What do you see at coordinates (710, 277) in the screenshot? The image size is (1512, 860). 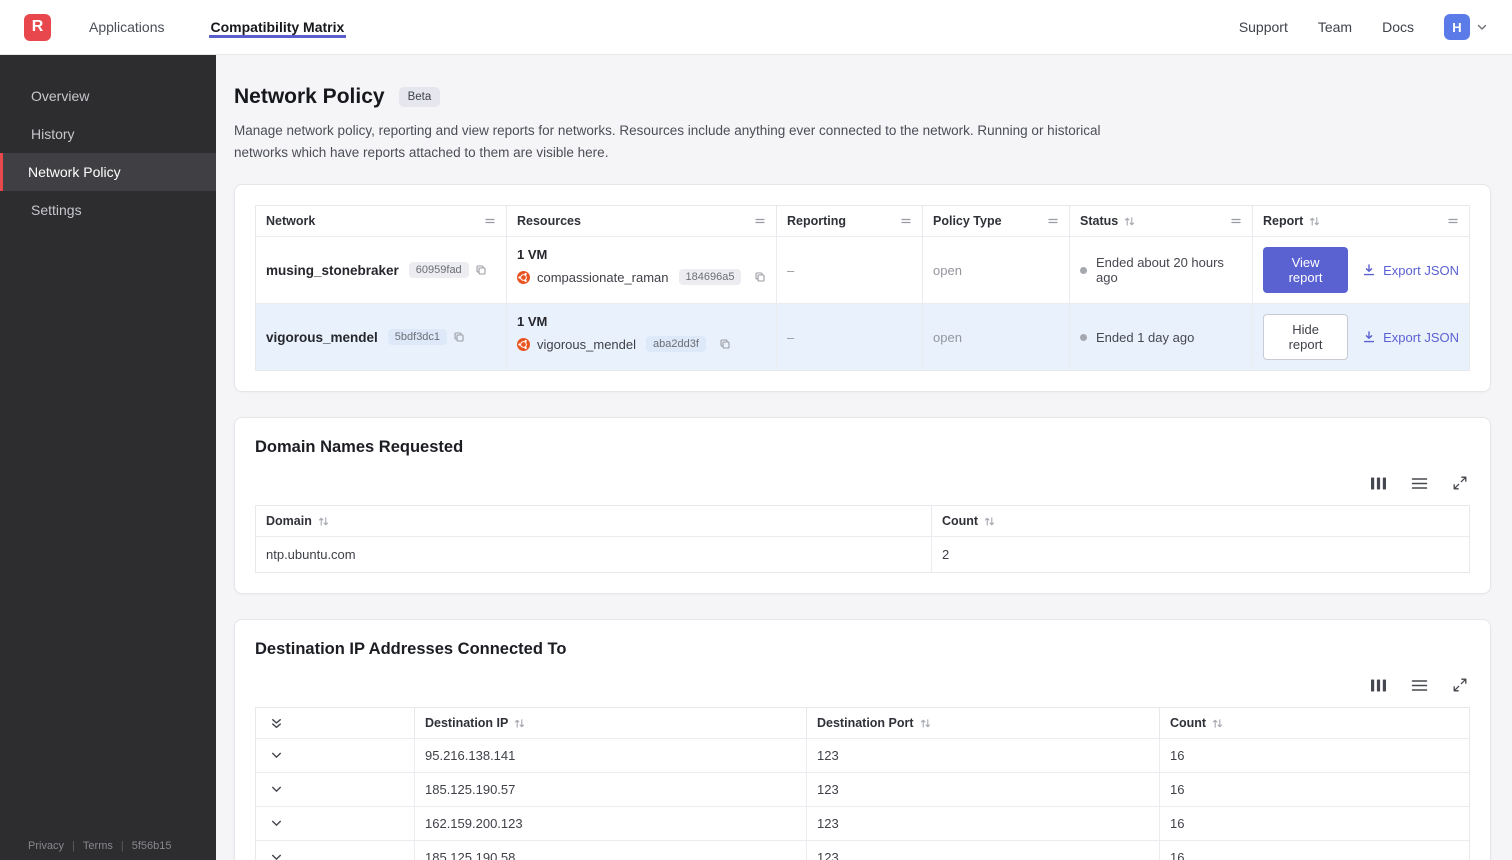 I see `resource-id-badge: 184696a5` at bounding box center [710, 277].